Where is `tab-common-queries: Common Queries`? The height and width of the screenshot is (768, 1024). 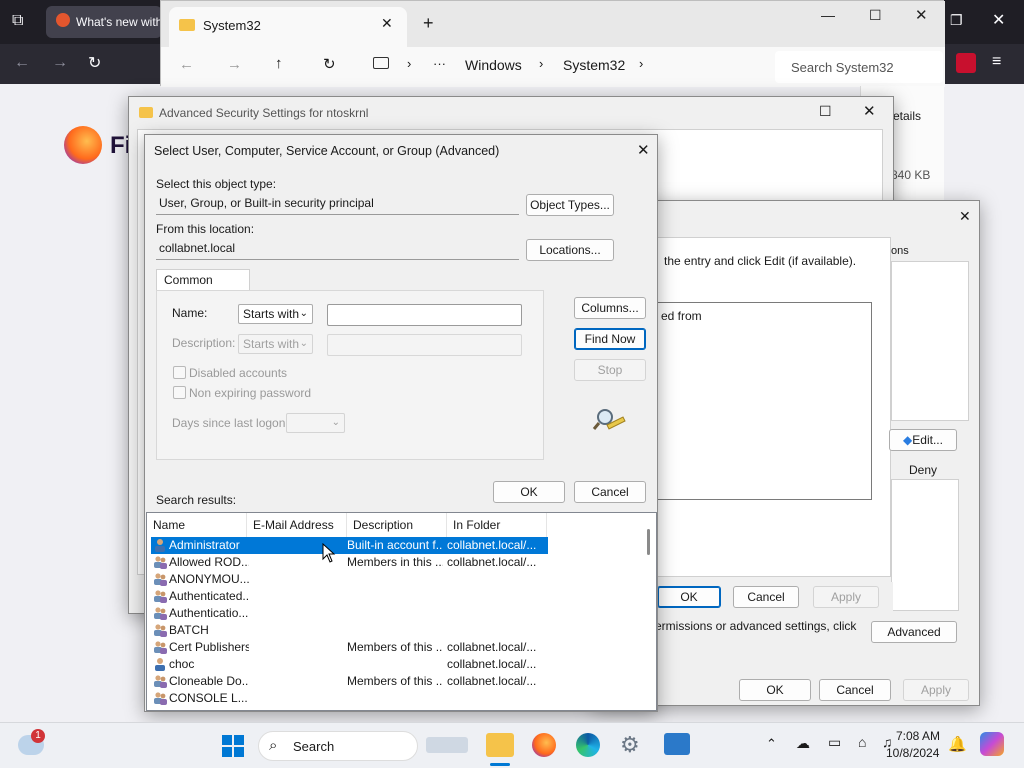 tab-common-queries: Common Queries is located at coordinates (203, 288).